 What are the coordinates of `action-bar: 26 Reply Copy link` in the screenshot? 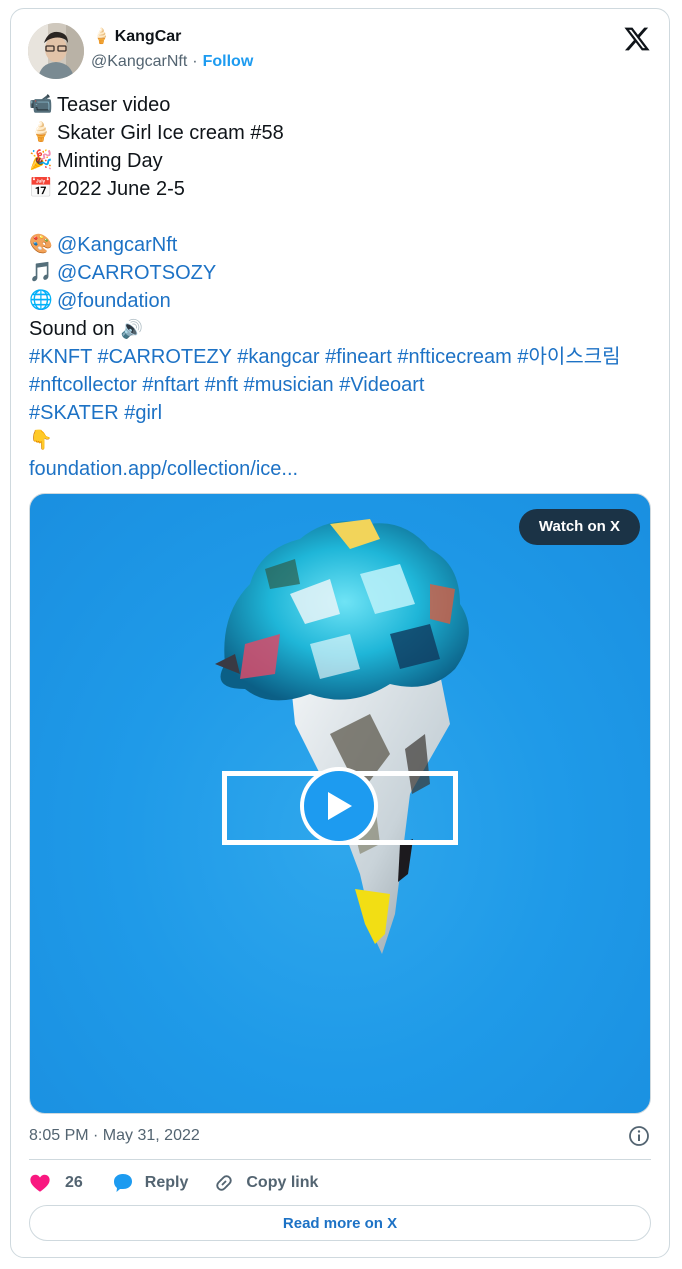 It's located at (173, 1183).